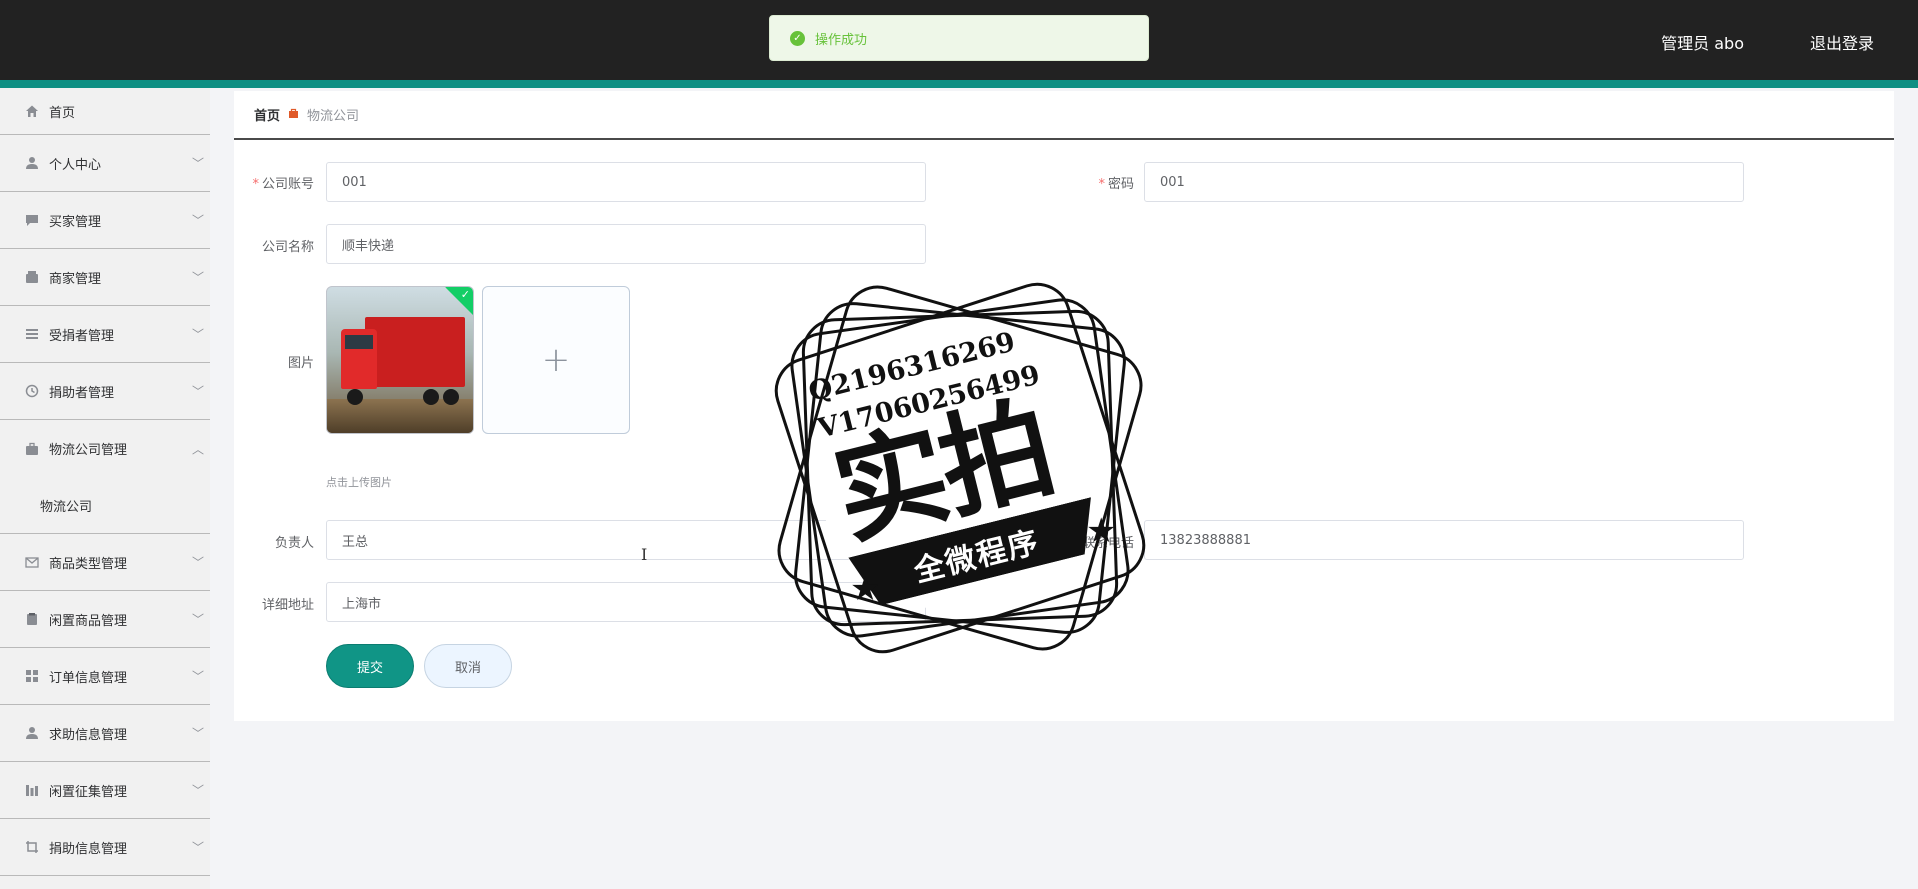 This screenshot has height=889, width=1918. Describe the element at coordinates (287, 605) in the screenshot. I see `address-label: 详细地址` at that location.